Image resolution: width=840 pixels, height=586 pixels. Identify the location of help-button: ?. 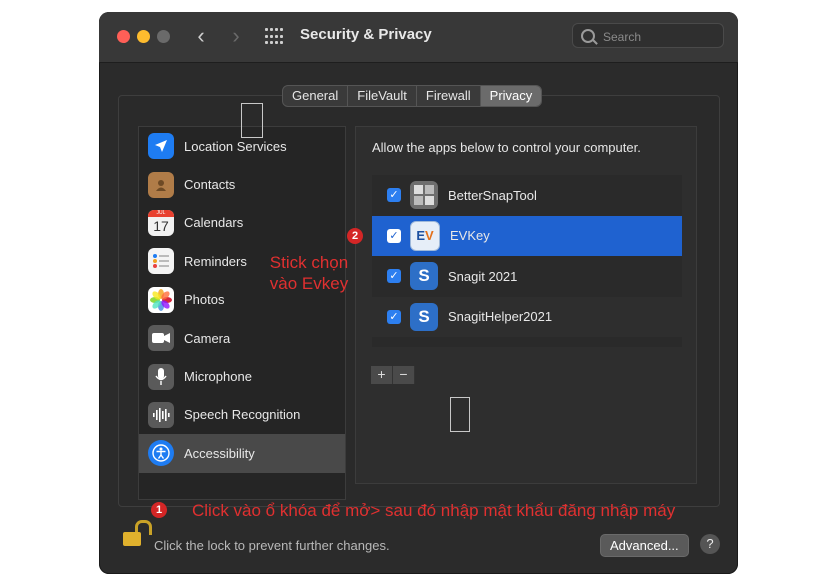
(710, 544).